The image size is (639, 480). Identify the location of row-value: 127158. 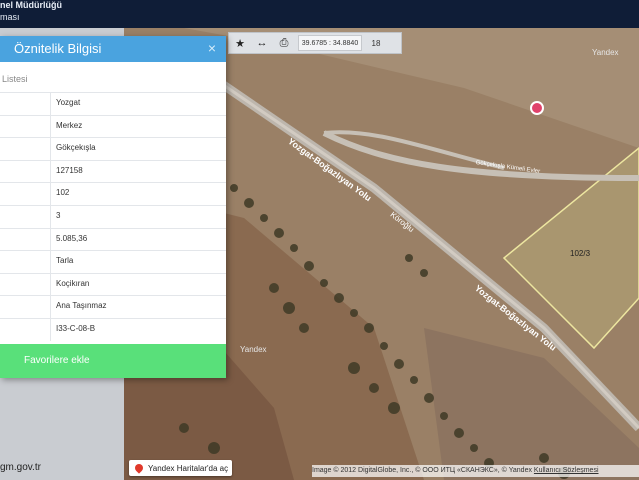
(69, 170).